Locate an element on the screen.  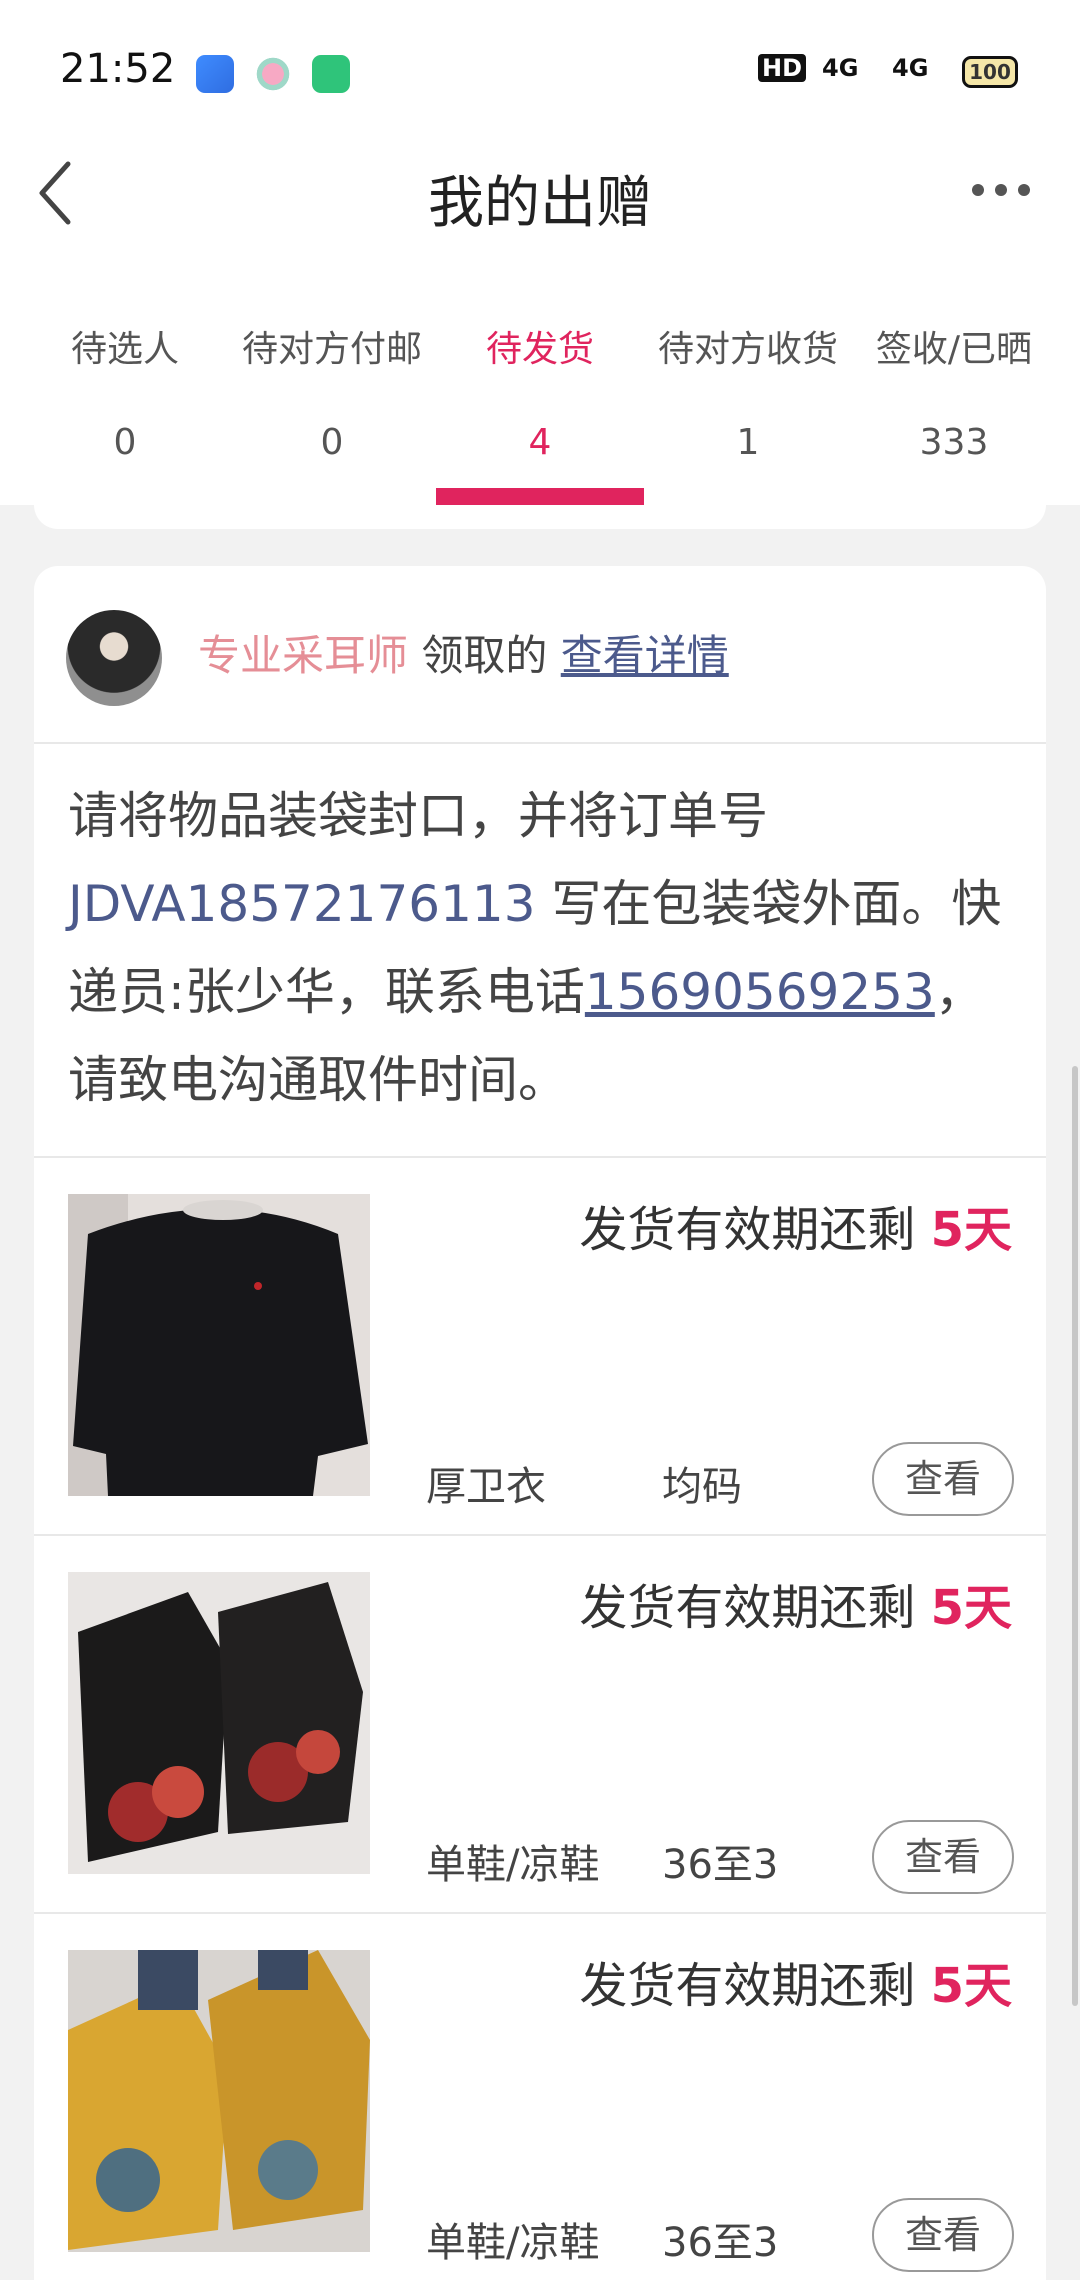
status-tabs: 待选人 0 待对方付邮 0 待发货 4 待对方收货 1 签收/已晒 333 is located at coordinates (540, 415).